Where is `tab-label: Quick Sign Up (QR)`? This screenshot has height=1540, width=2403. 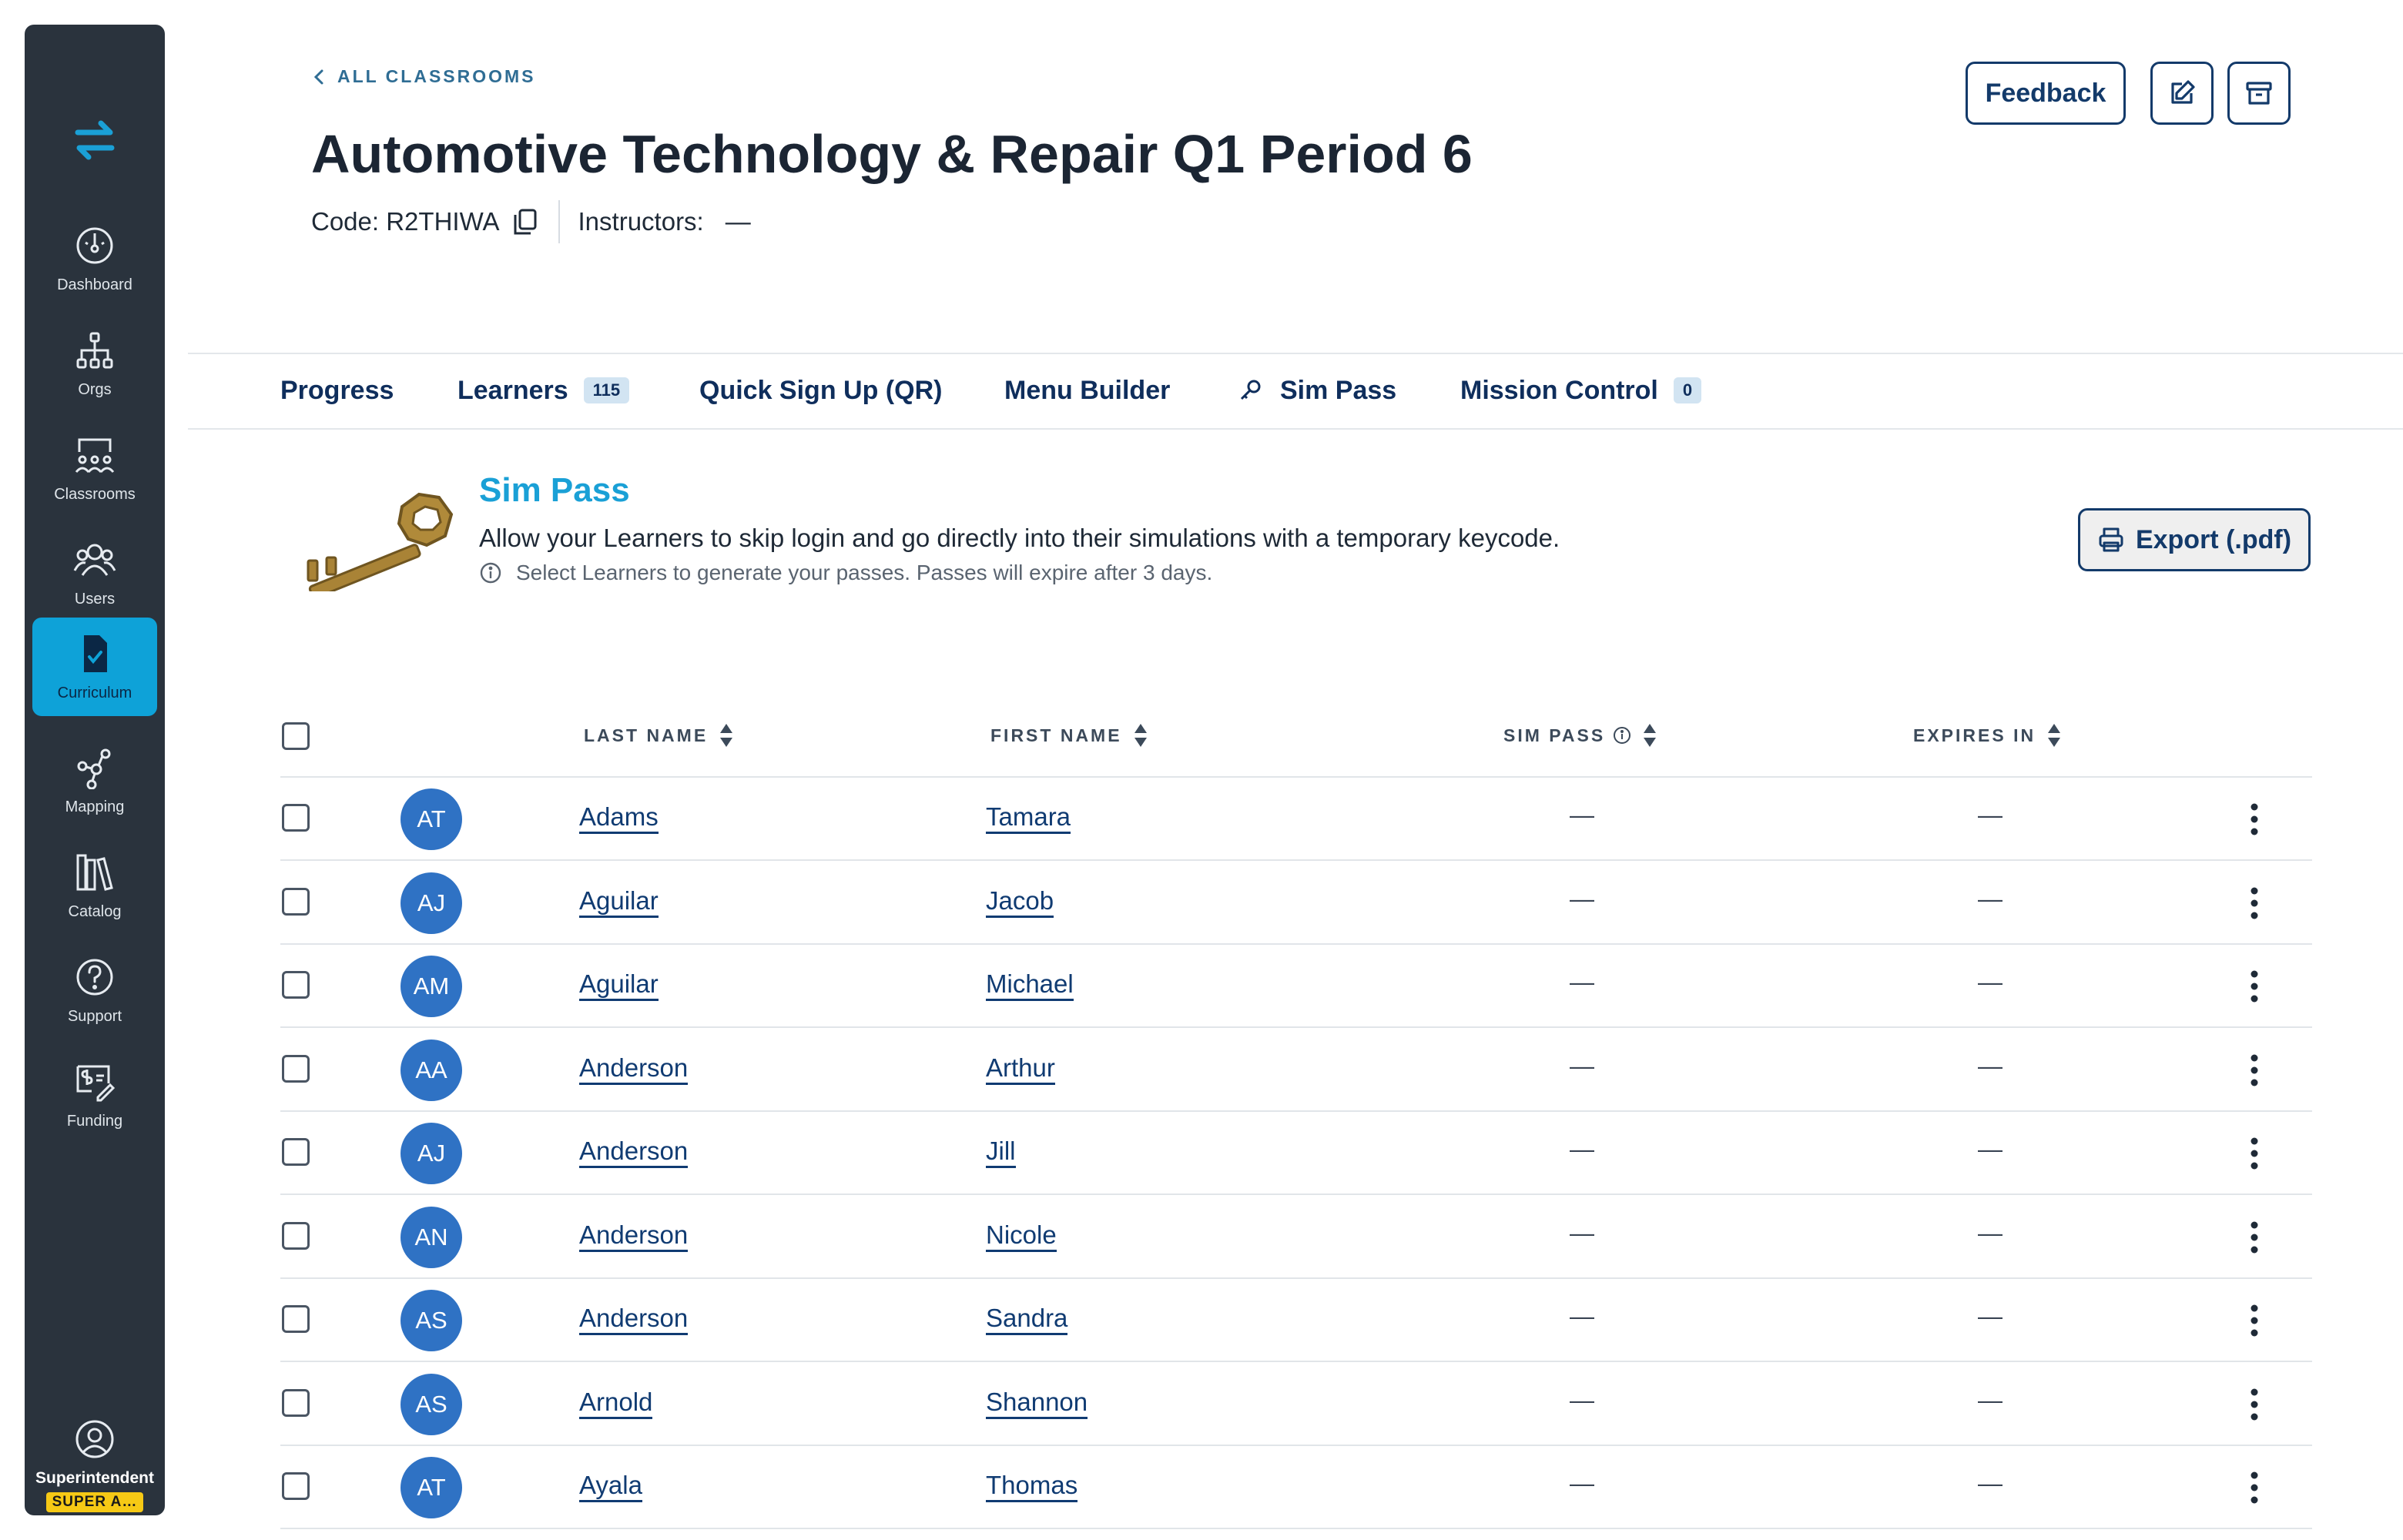
tab-label: Quick Sign Up (QR) is located at coordinates (821, 390).